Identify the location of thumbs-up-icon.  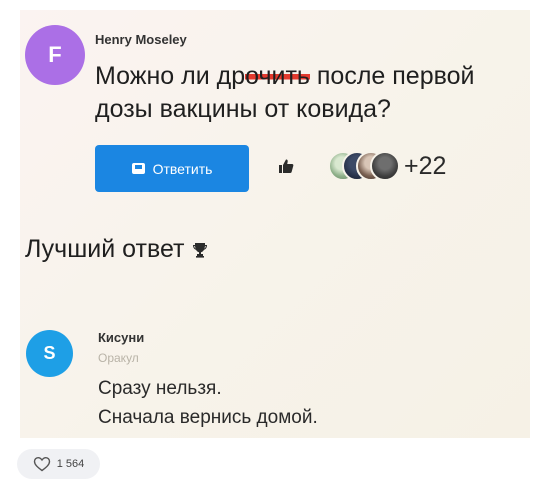
(286, 166).